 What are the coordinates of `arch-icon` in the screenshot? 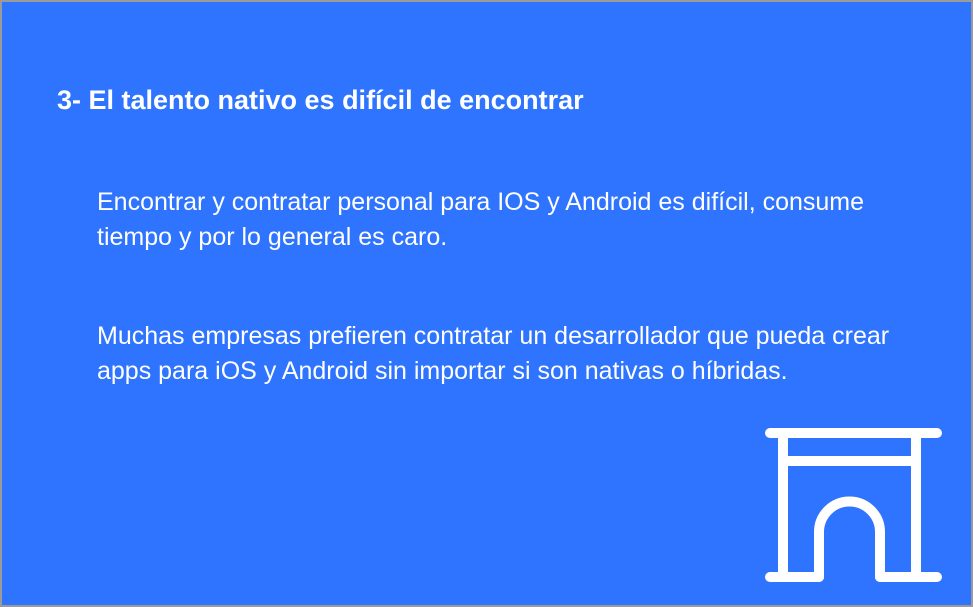 It's located at (853, 505).